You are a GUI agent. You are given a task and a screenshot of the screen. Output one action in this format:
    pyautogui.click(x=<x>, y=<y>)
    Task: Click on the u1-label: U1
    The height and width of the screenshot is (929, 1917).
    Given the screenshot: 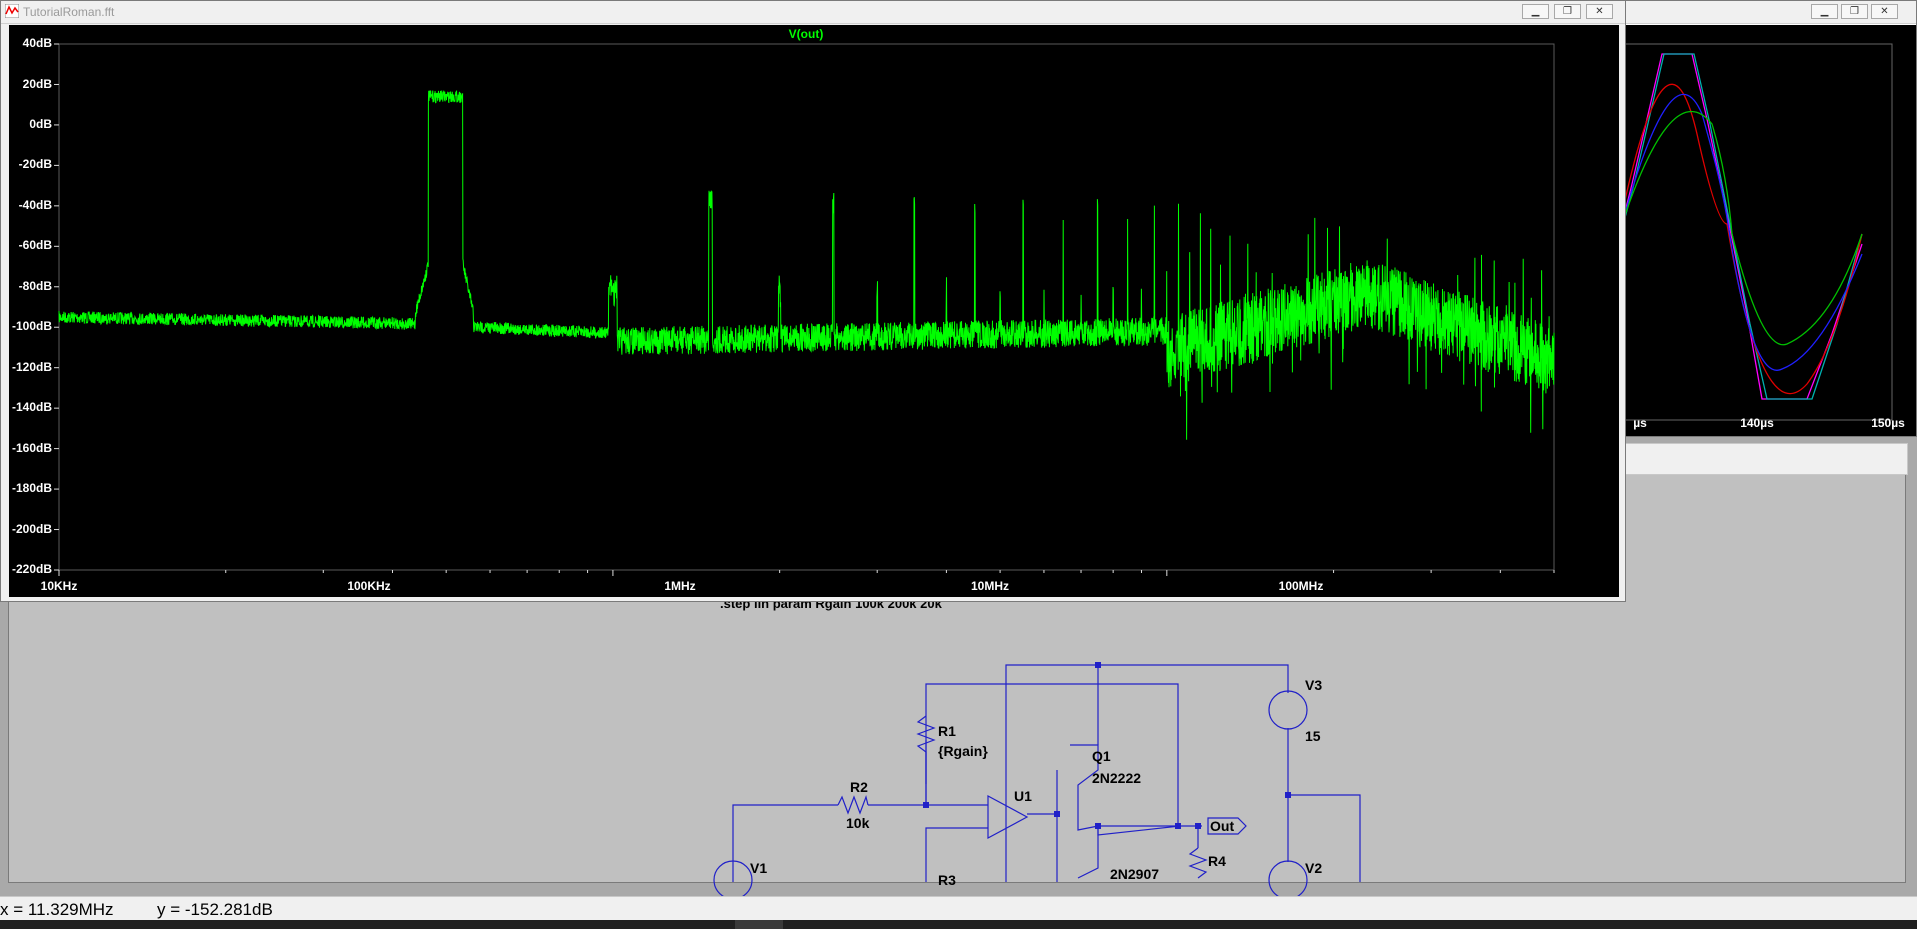 What is the action you would take?
    pyautogui.click(x=1023, y=796)
    